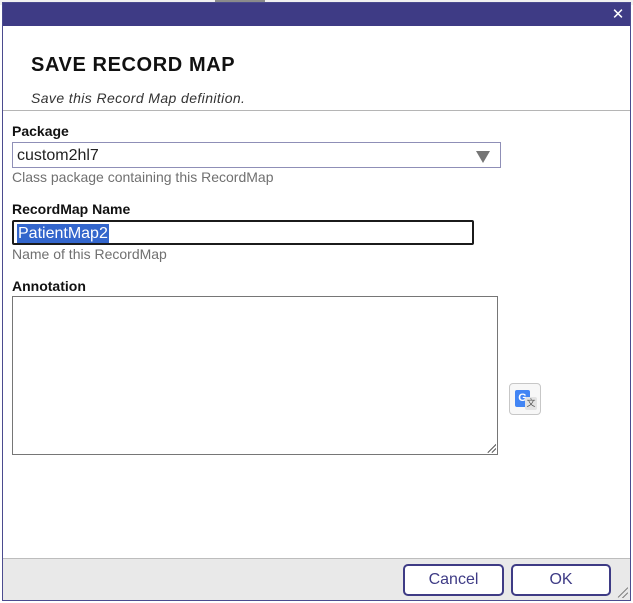  What do you see at coordinates (316, 579) in the screenshot?
I see `dialog-footer: Cancel OK` at bounding box center [316, 579].